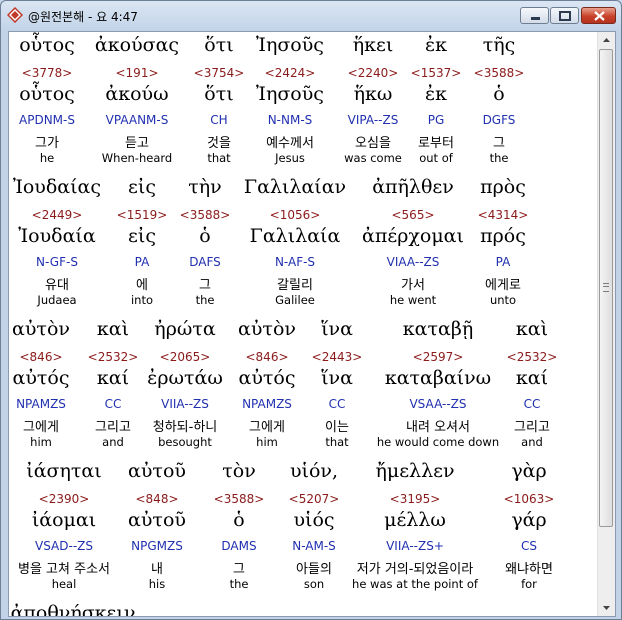 This screenshot has width=622, height=620. I want to click on word-greek: Γαλιλαίαν, so click(295, 187).